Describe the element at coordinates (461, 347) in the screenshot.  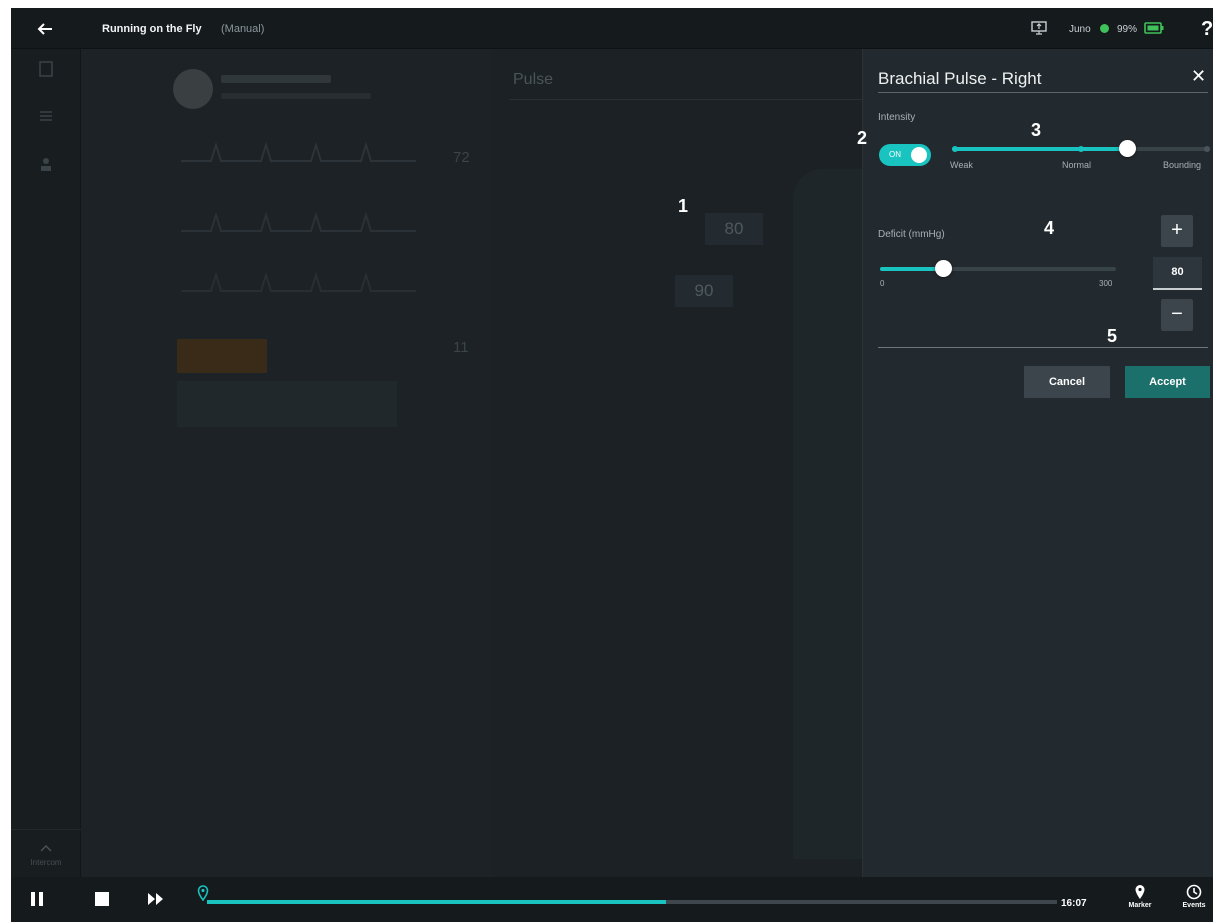
I see `resp-rate-value: 11` at that location.